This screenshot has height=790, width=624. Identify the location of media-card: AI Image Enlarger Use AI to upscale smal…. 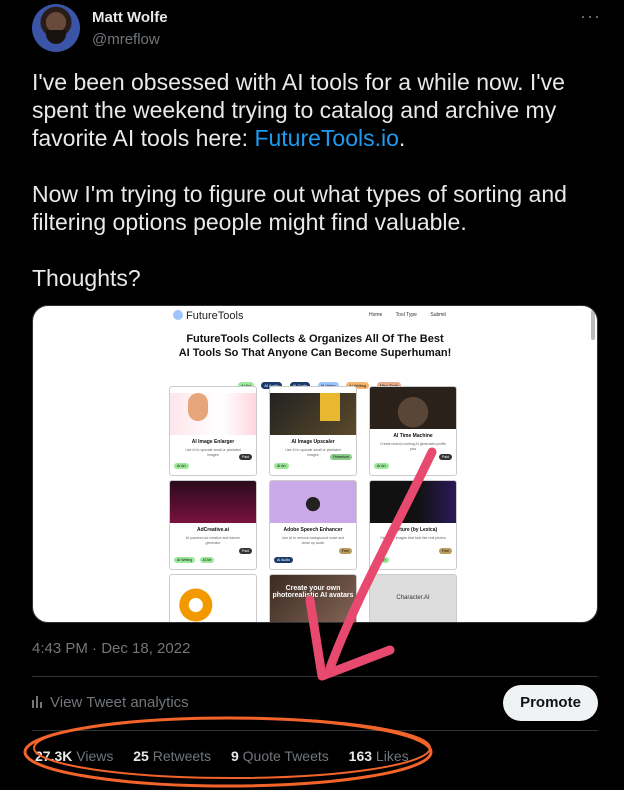
(213, 431).